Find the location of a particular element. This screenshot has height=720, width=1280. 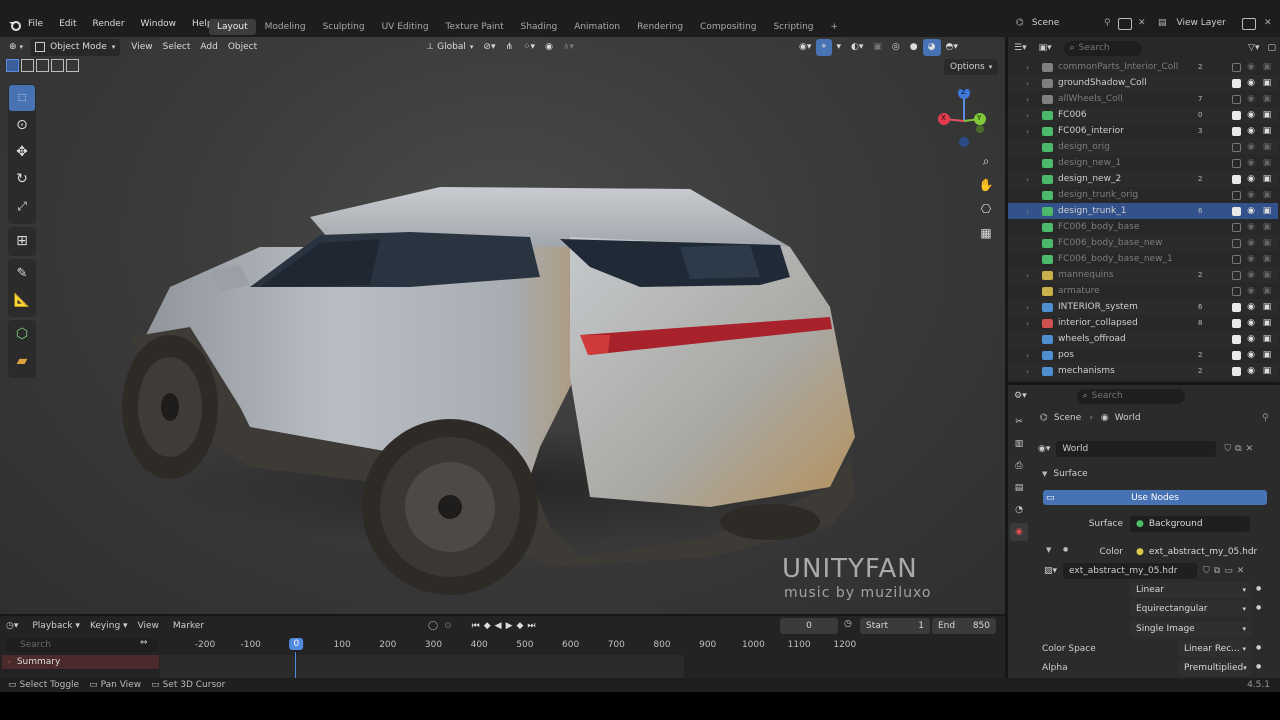

material-shading-icon: ◕ is located at coordinates (931, 47).